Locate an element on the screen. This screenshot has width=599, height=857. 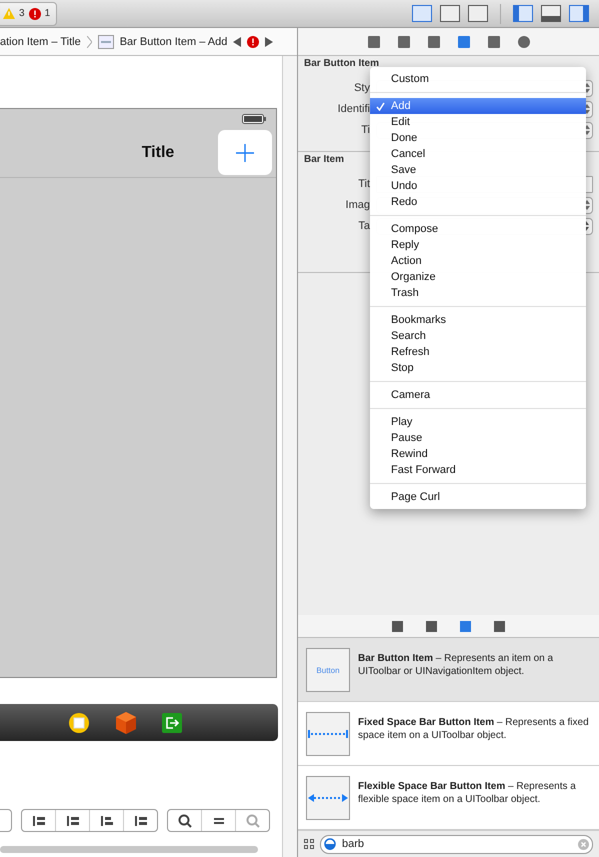
button-thumbnail-icon is located at coordinates (106, 41).